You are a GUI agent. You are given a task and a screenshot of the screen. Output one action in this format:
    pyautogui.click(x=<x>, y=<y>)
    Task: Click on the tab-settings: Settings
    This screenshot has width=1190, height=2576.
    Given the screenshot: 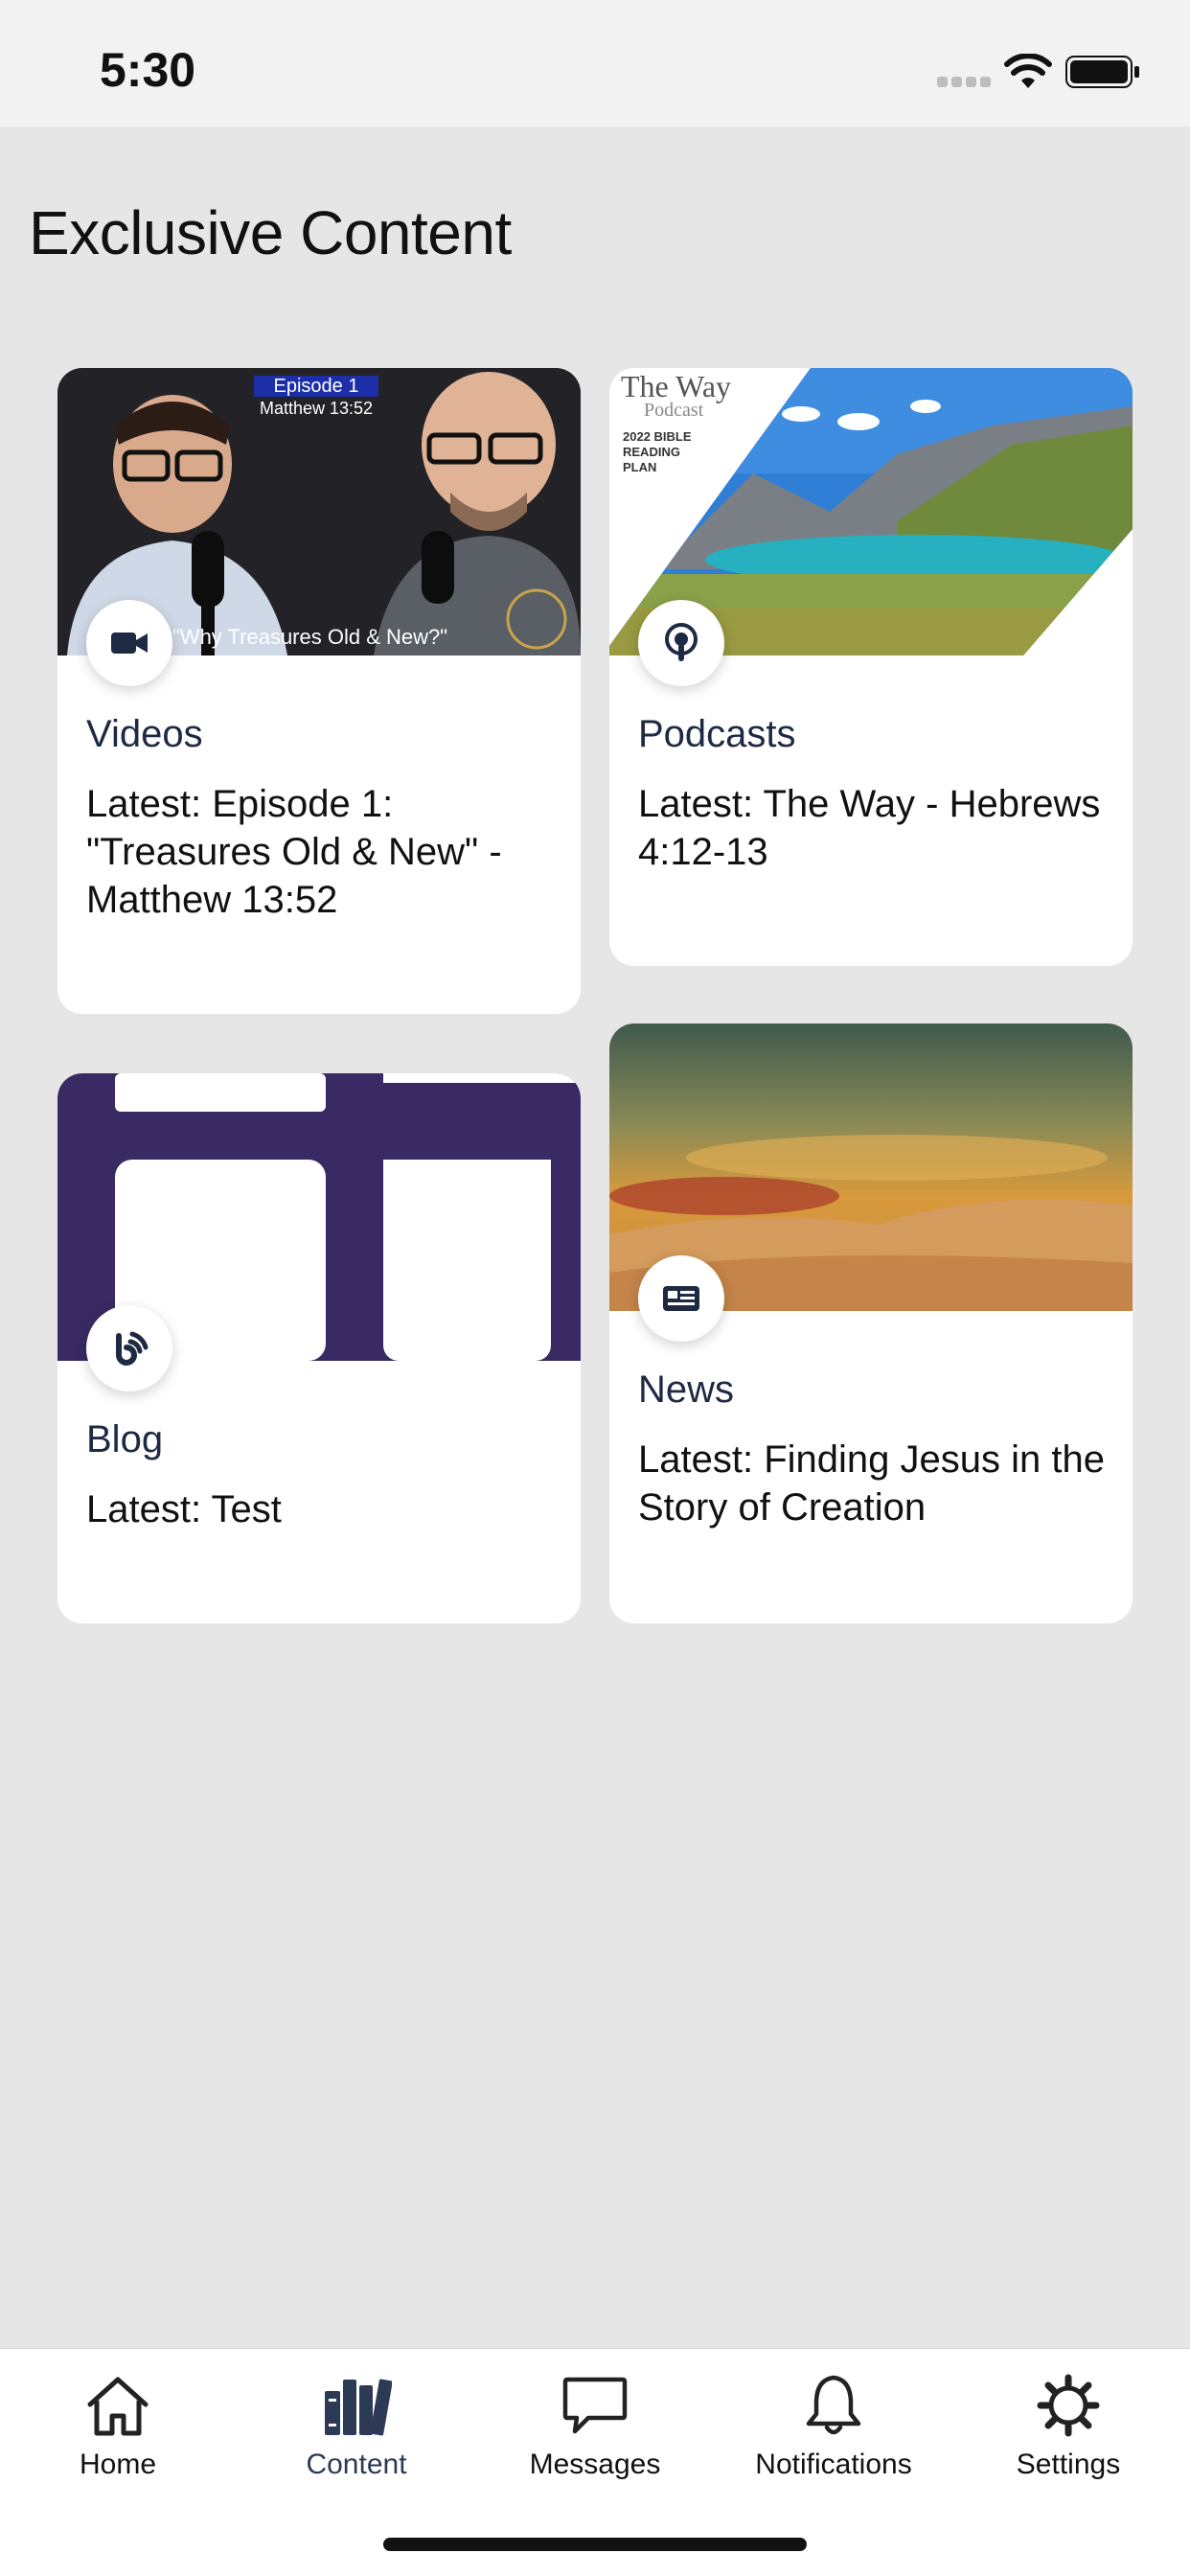 What is the action you would take?
    pyautogui.click(x=1069, y=2421)
    